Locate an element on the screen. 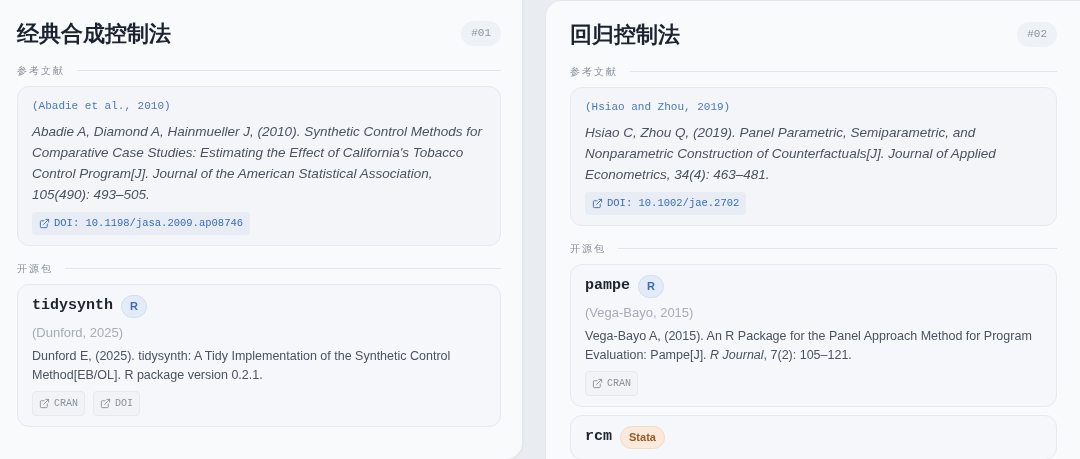 This screenshot has width=1080, height=459. package-citation: (Vega-Bayo, 2015) is located at coordinates (640, 312).